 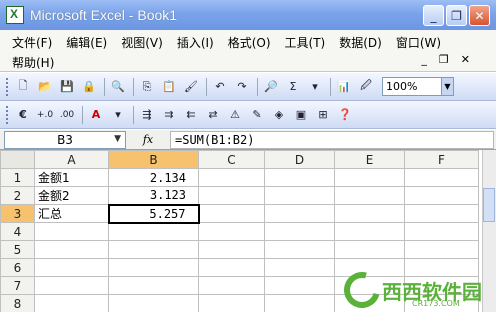 What do you see at coordinates (117, 139) in the screenshot?
I see `name-box-dropdown-icon: ▼` at bounding box center [117, 139].